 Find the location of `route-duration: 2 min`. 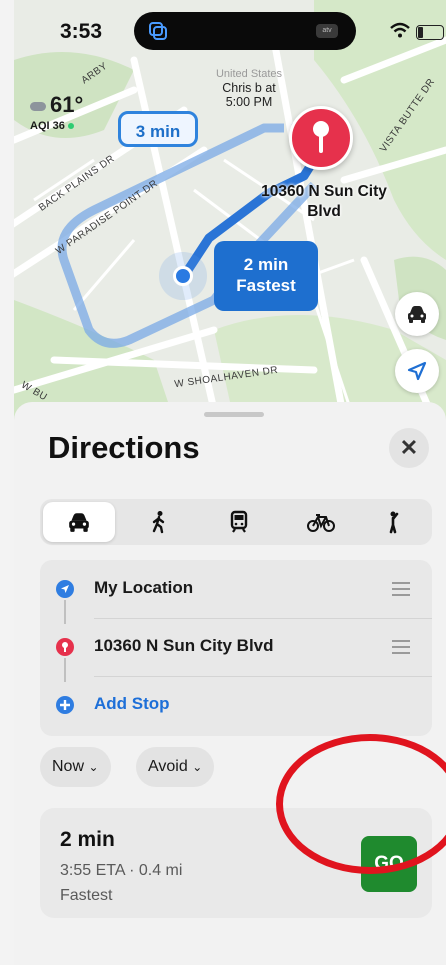

route-duration: 2 min is located at coordinates (87, 839).